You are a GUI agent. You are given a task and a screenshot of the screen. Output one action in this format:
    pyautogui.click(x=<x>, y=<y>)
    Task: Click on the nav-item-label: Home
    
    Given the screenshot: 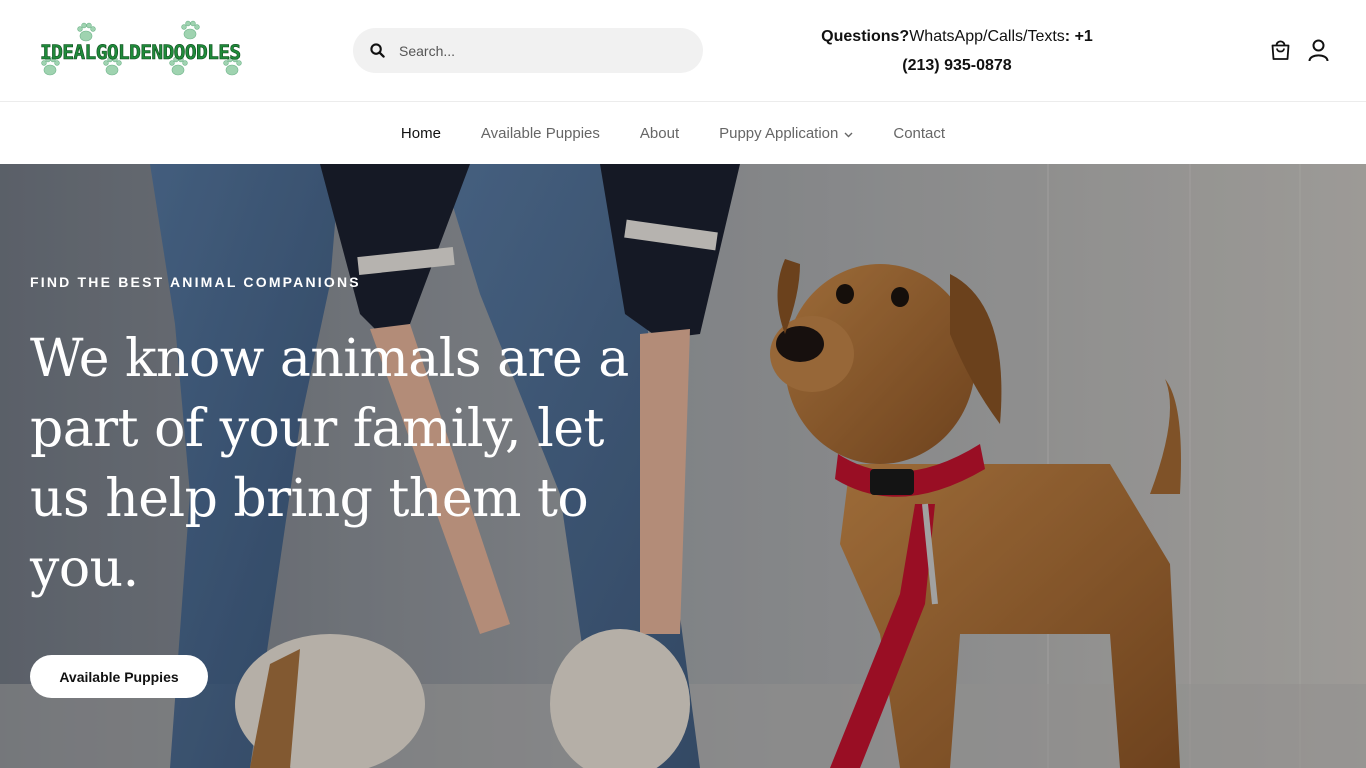 What is the action you would take?
    pyautogui.click(x=420, y=133)
    